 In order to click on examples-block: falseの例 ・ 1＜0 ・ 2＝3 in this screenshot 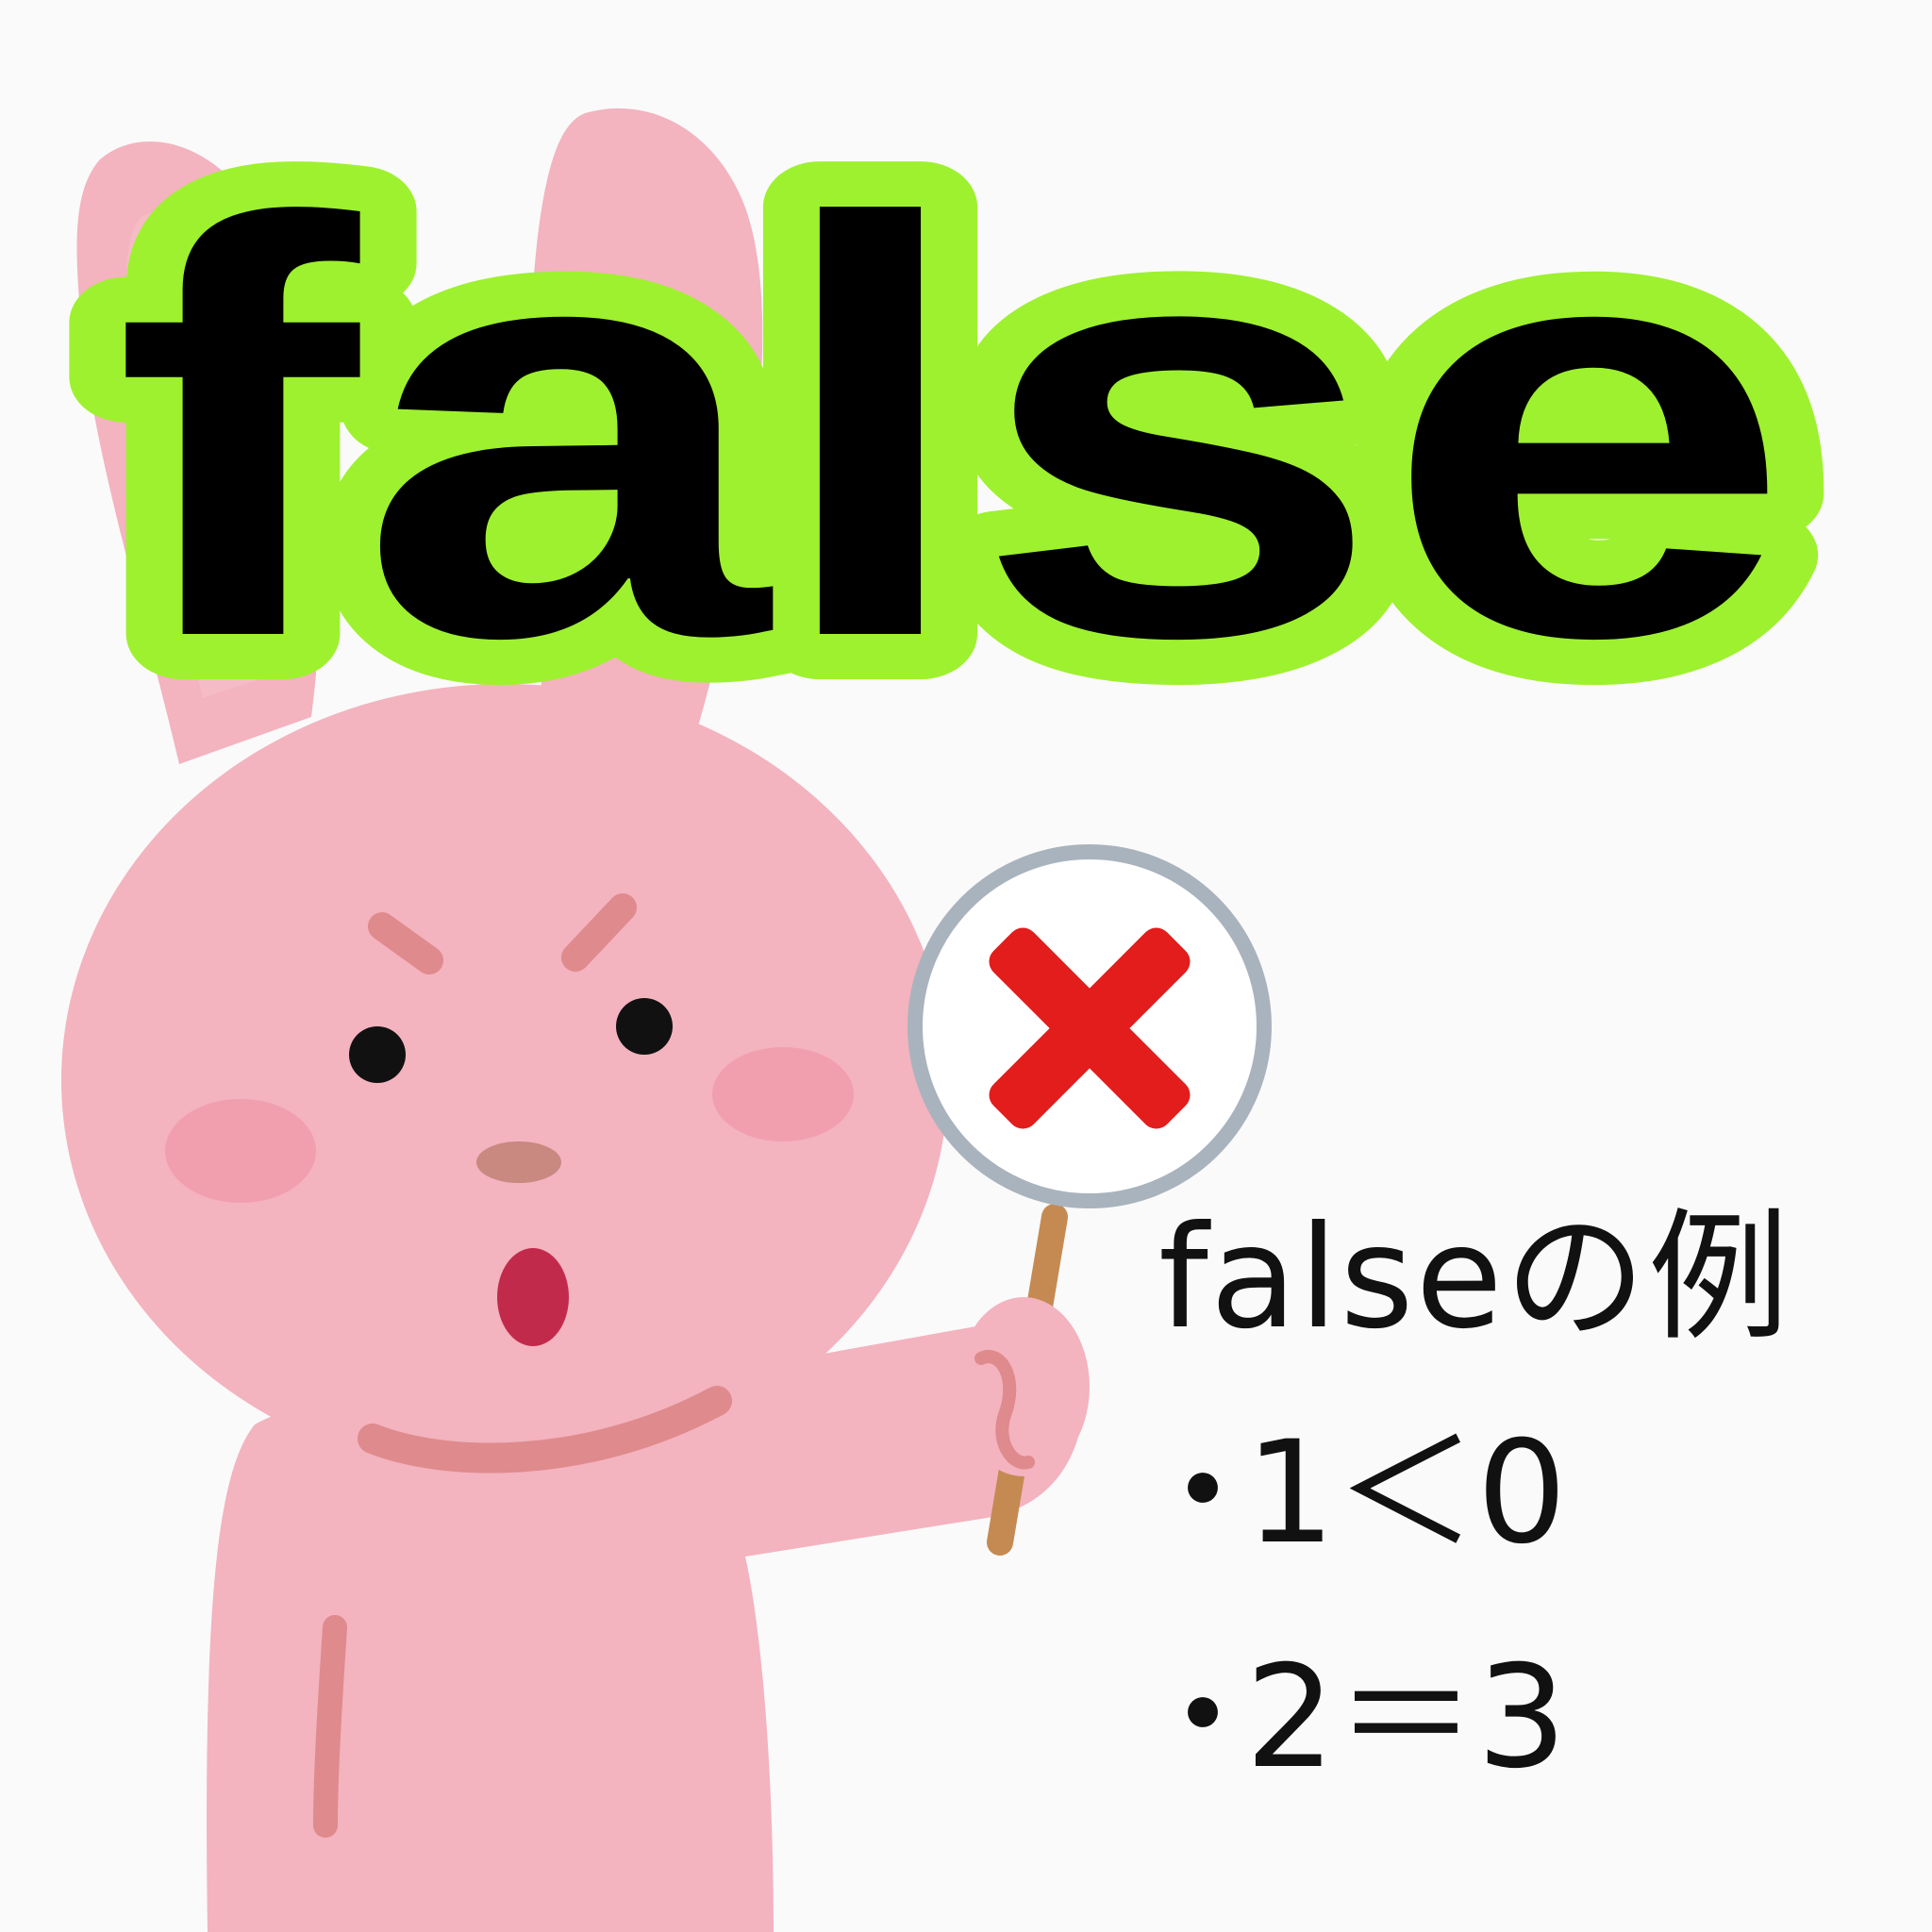, I will do `click(1519, 1498)`.